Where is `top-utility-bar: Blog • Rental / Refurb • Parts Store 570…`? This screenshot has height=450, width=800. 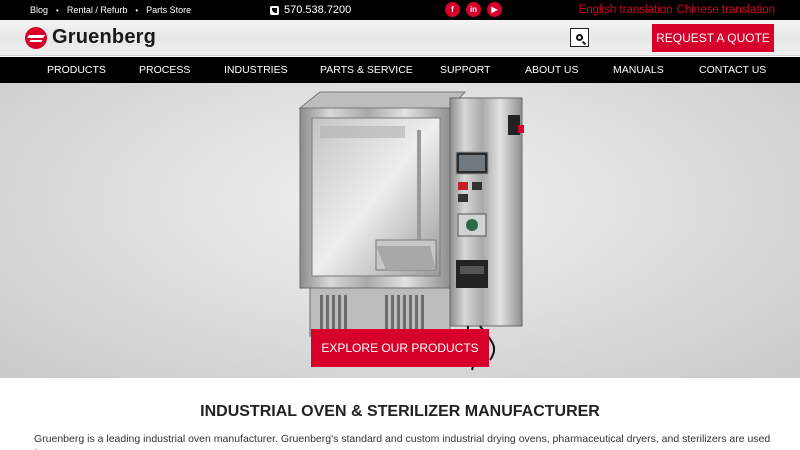 top-utility-bar: Blog • Rental / Refurb • Parts Store 570… is located at coordinates (400, 10).